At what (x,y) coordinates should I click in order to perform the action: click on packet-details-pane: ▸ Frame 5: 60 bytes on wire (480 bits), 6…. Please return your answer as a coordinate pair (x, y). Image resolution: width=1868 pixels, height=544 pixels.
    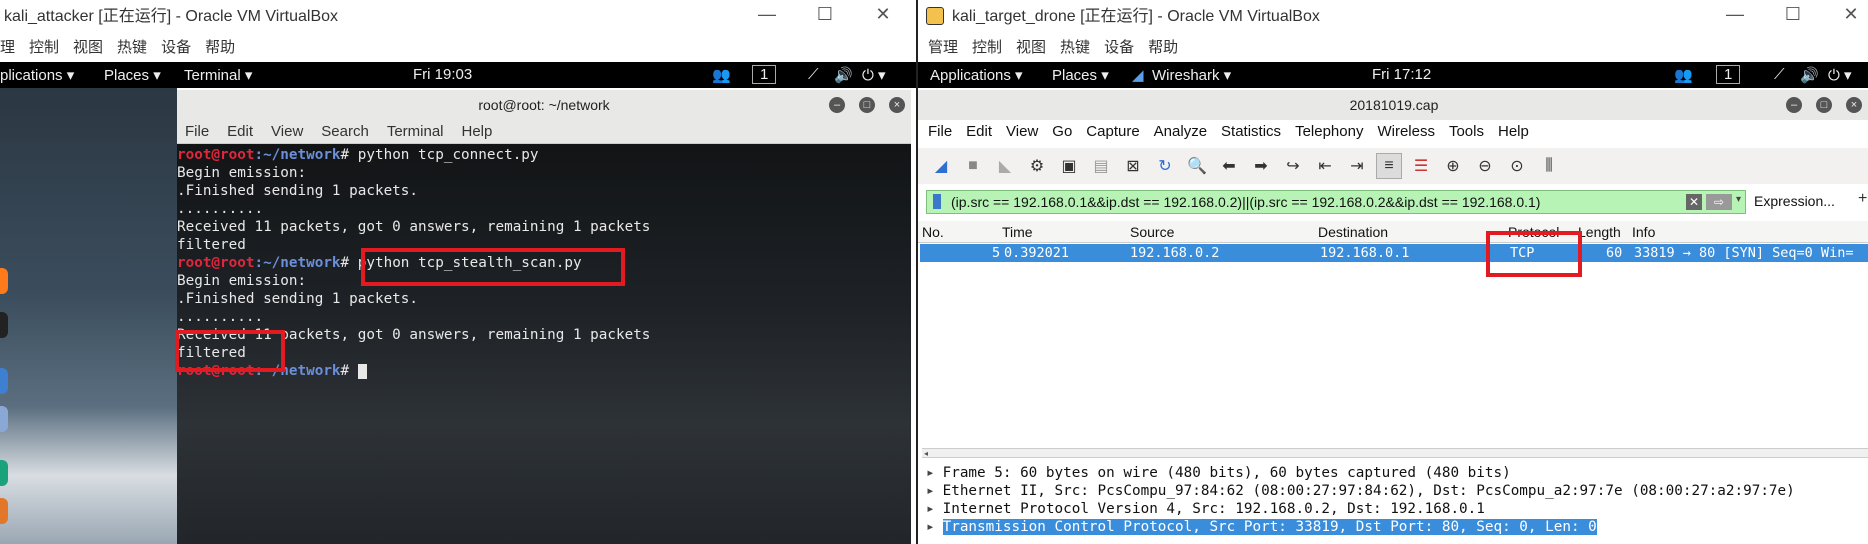
    Looking at the image, I should click on (1393, 504).